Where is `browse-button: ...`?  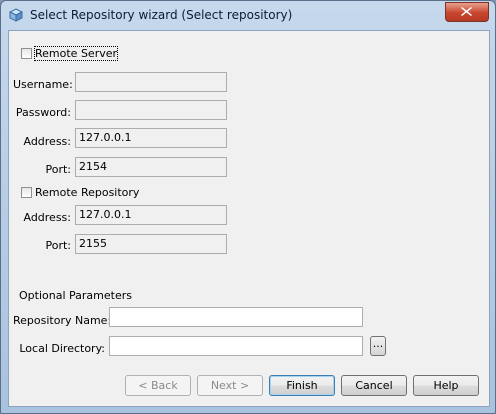 browse-button: ... is located at coordinates (378, 346).